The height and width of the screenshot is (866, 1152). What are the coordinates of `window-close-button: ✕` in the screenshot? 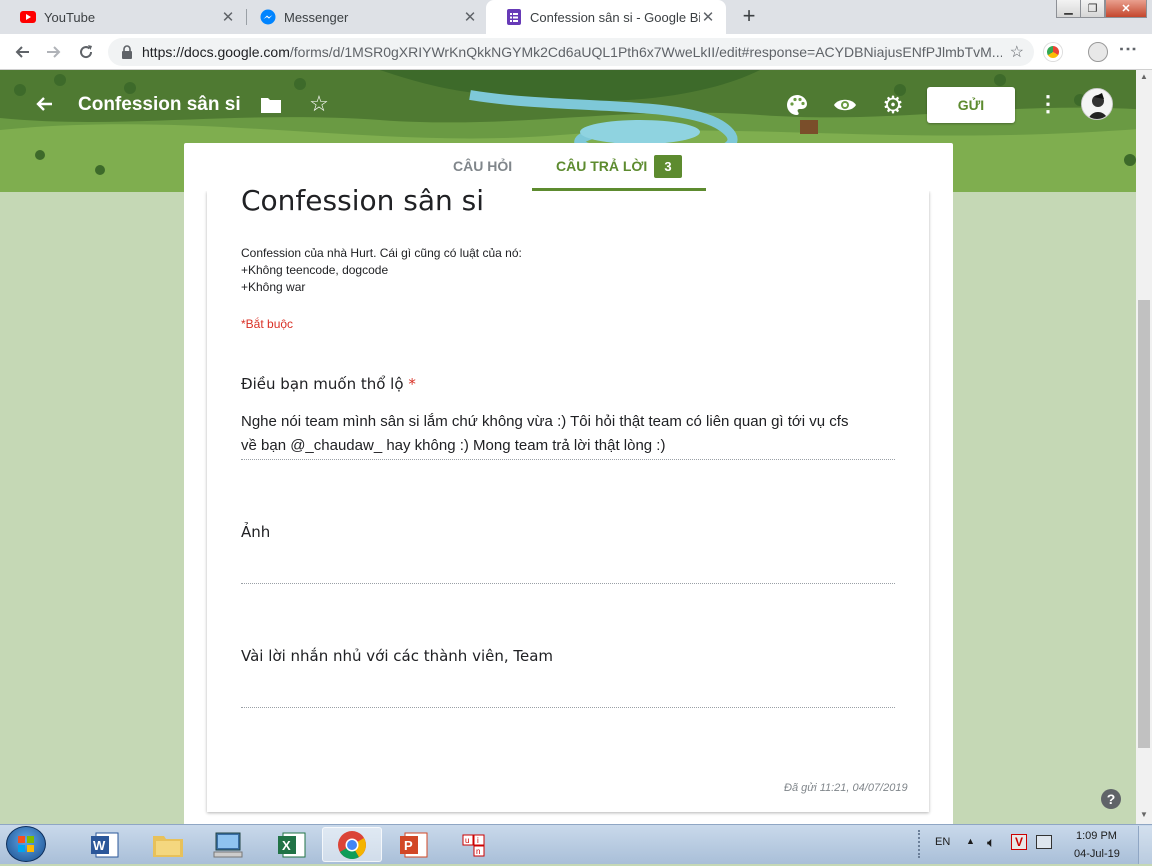 It's located at (1126, 9).